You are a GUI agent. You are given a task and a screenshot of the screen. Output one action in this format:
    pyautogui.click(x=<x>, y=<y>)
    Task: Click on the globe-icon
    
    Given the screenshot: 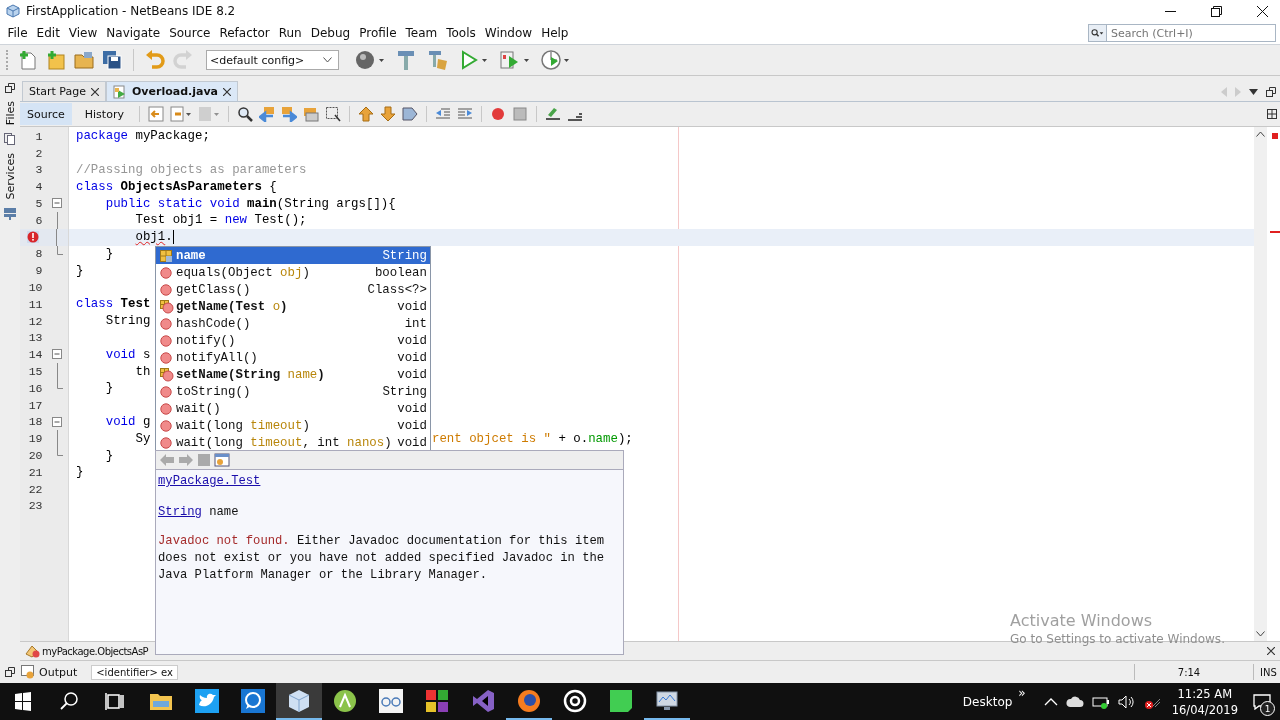 What is the action you would take?
    pyautogui.click(x=370, y=60)
    